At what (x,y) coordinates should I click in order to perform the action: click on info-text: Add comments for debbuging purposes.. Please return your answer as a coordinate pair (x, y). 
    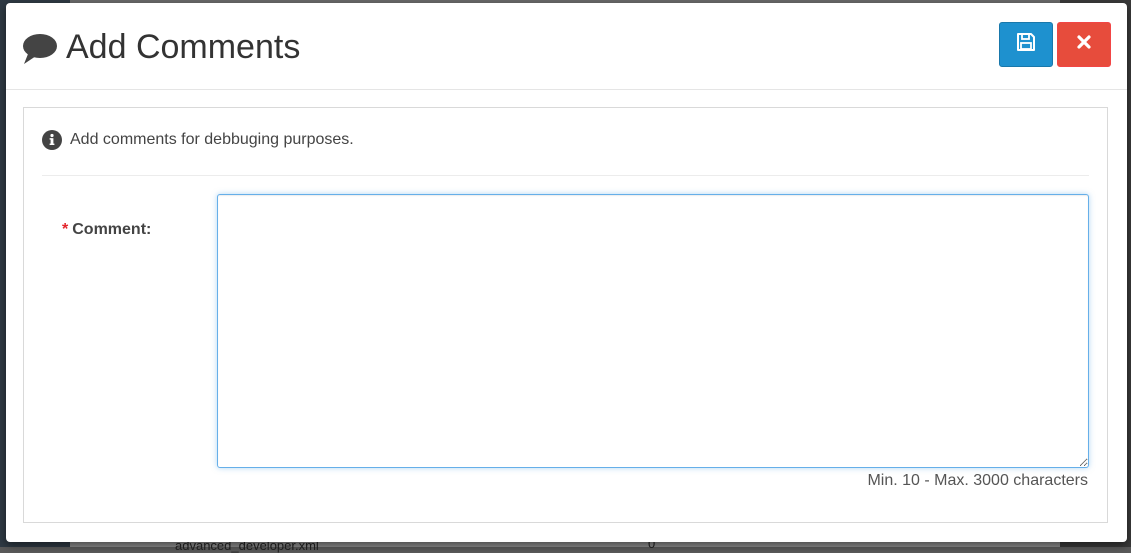
    Looking at the image, I should click on (212, 139).